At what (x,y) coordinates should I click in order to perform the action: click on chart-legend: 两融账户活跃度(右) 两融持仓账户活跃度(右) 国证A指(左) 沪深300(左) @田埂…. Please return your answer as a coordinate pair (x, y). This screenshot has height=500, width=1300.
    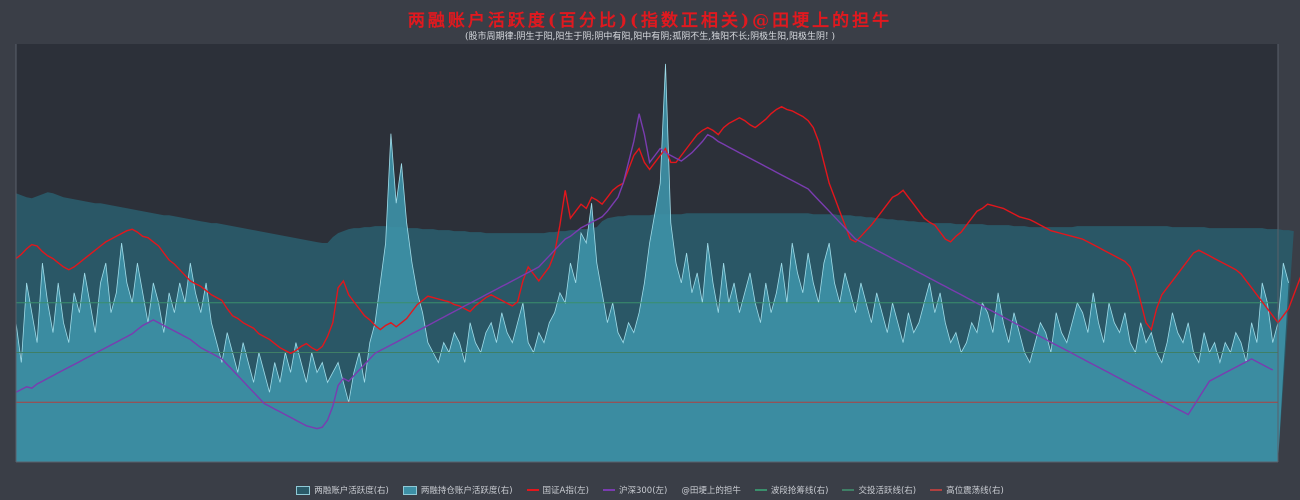
    Looking at the image, I should click on (650, 490).